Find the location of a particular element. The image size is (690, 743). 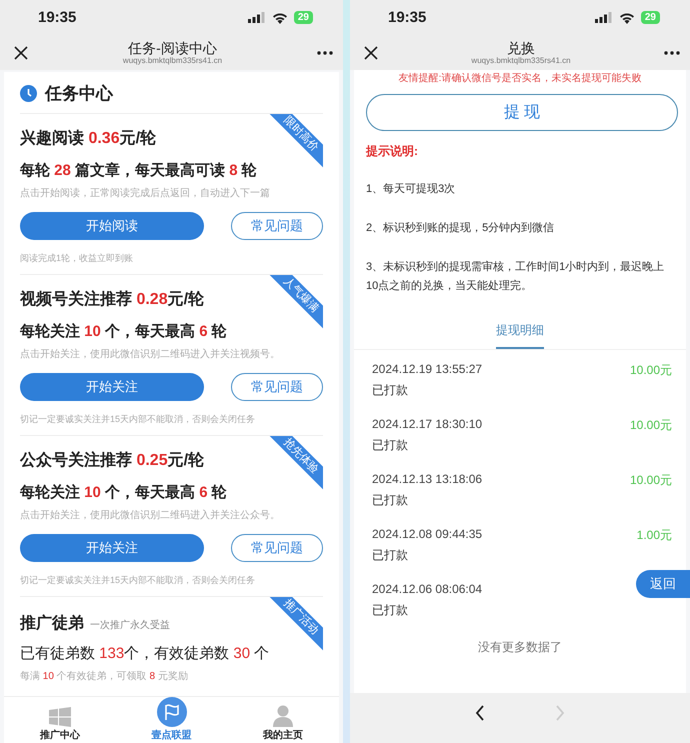

start-button: 开始阅读 is located at coordinates (112, 226).